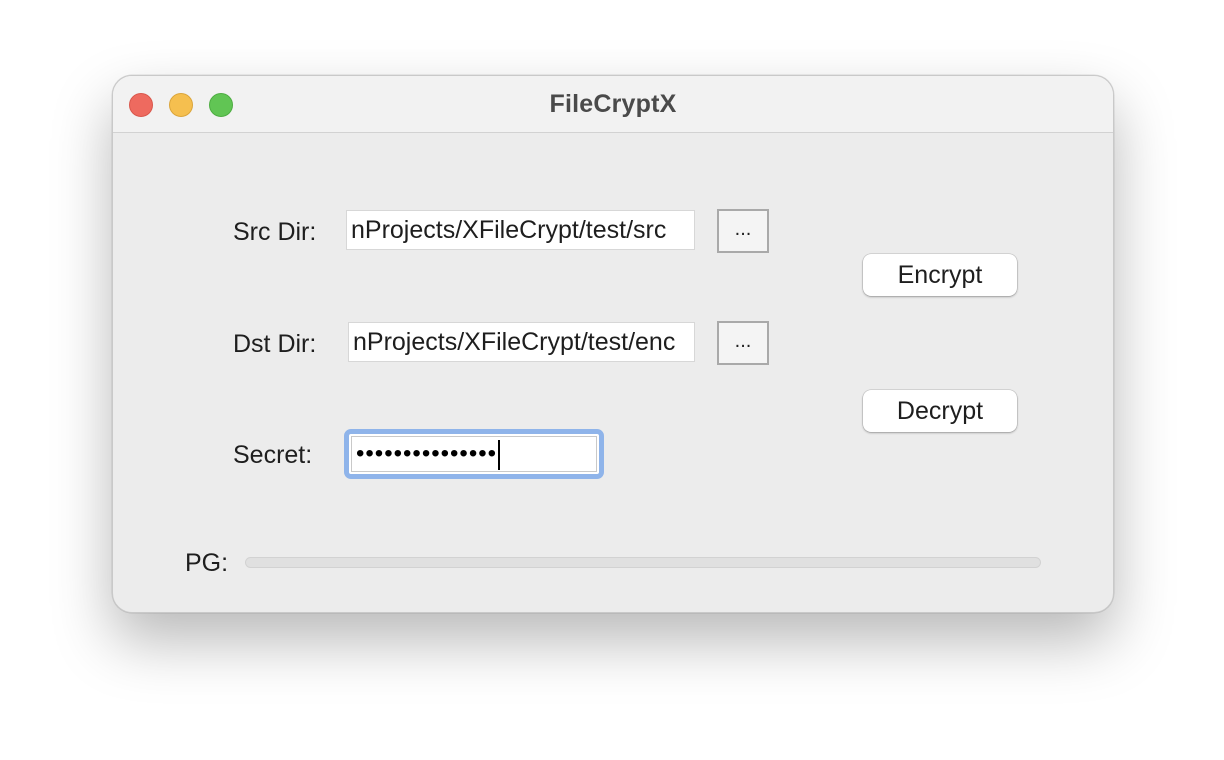  What do you see at coordinates (940, 411) in the screenshot?
I see `decrypt-button: Decrypt` at bounding box center [940, 411].